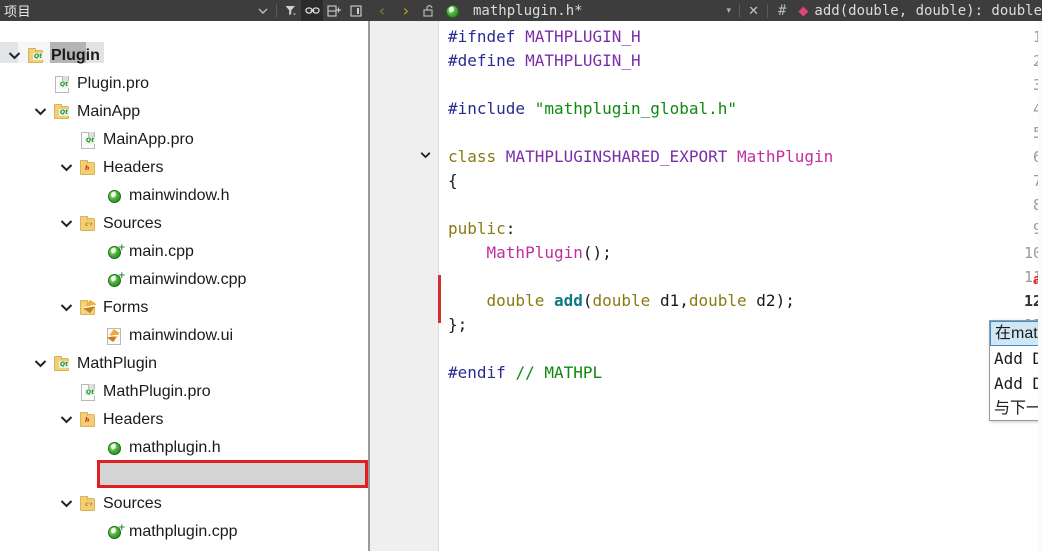 Image resolution: width=1042 pixels, height=551 pixels. What do you see at coordinates (753, 11) in the screenshot?
I see `close-document-icon: ✕` at bounding box center [753, 11].